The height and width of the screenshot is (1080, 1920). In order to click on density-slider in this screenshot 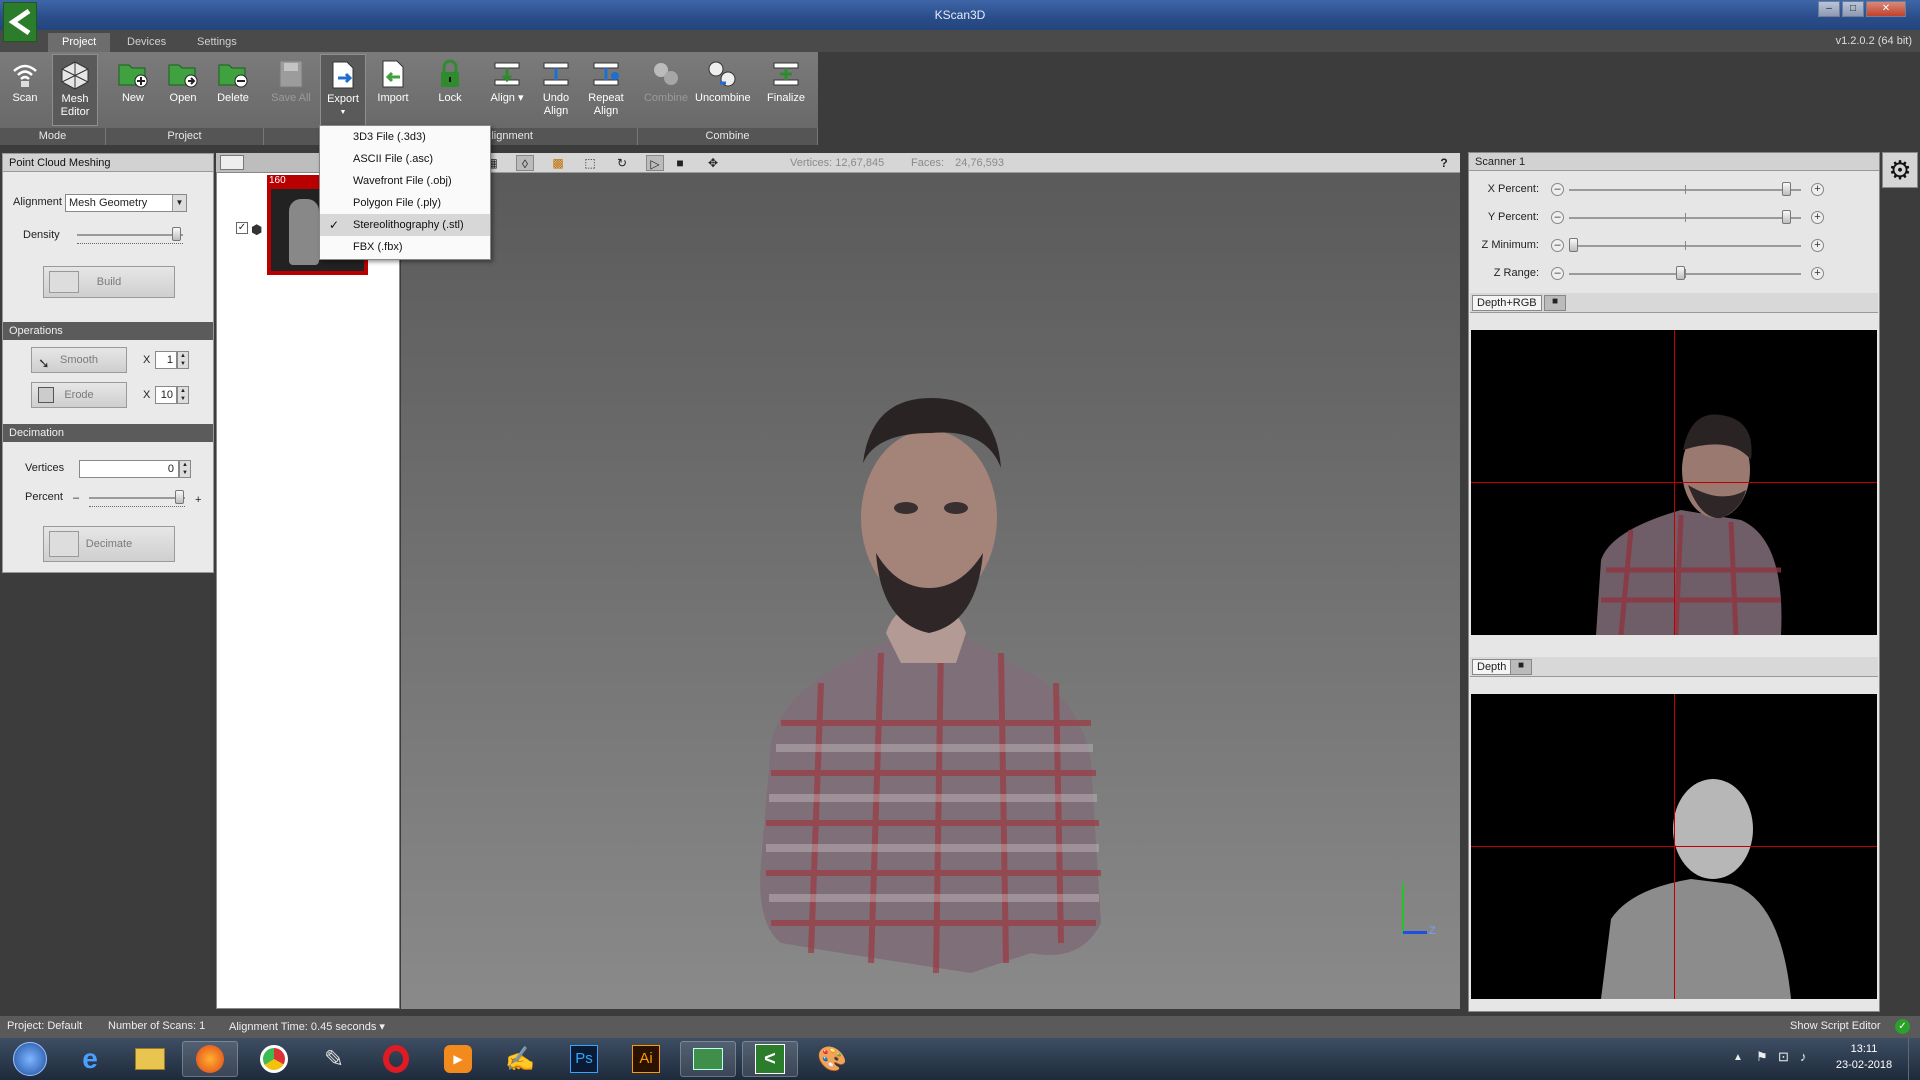, I will do `click(130, 235)`.